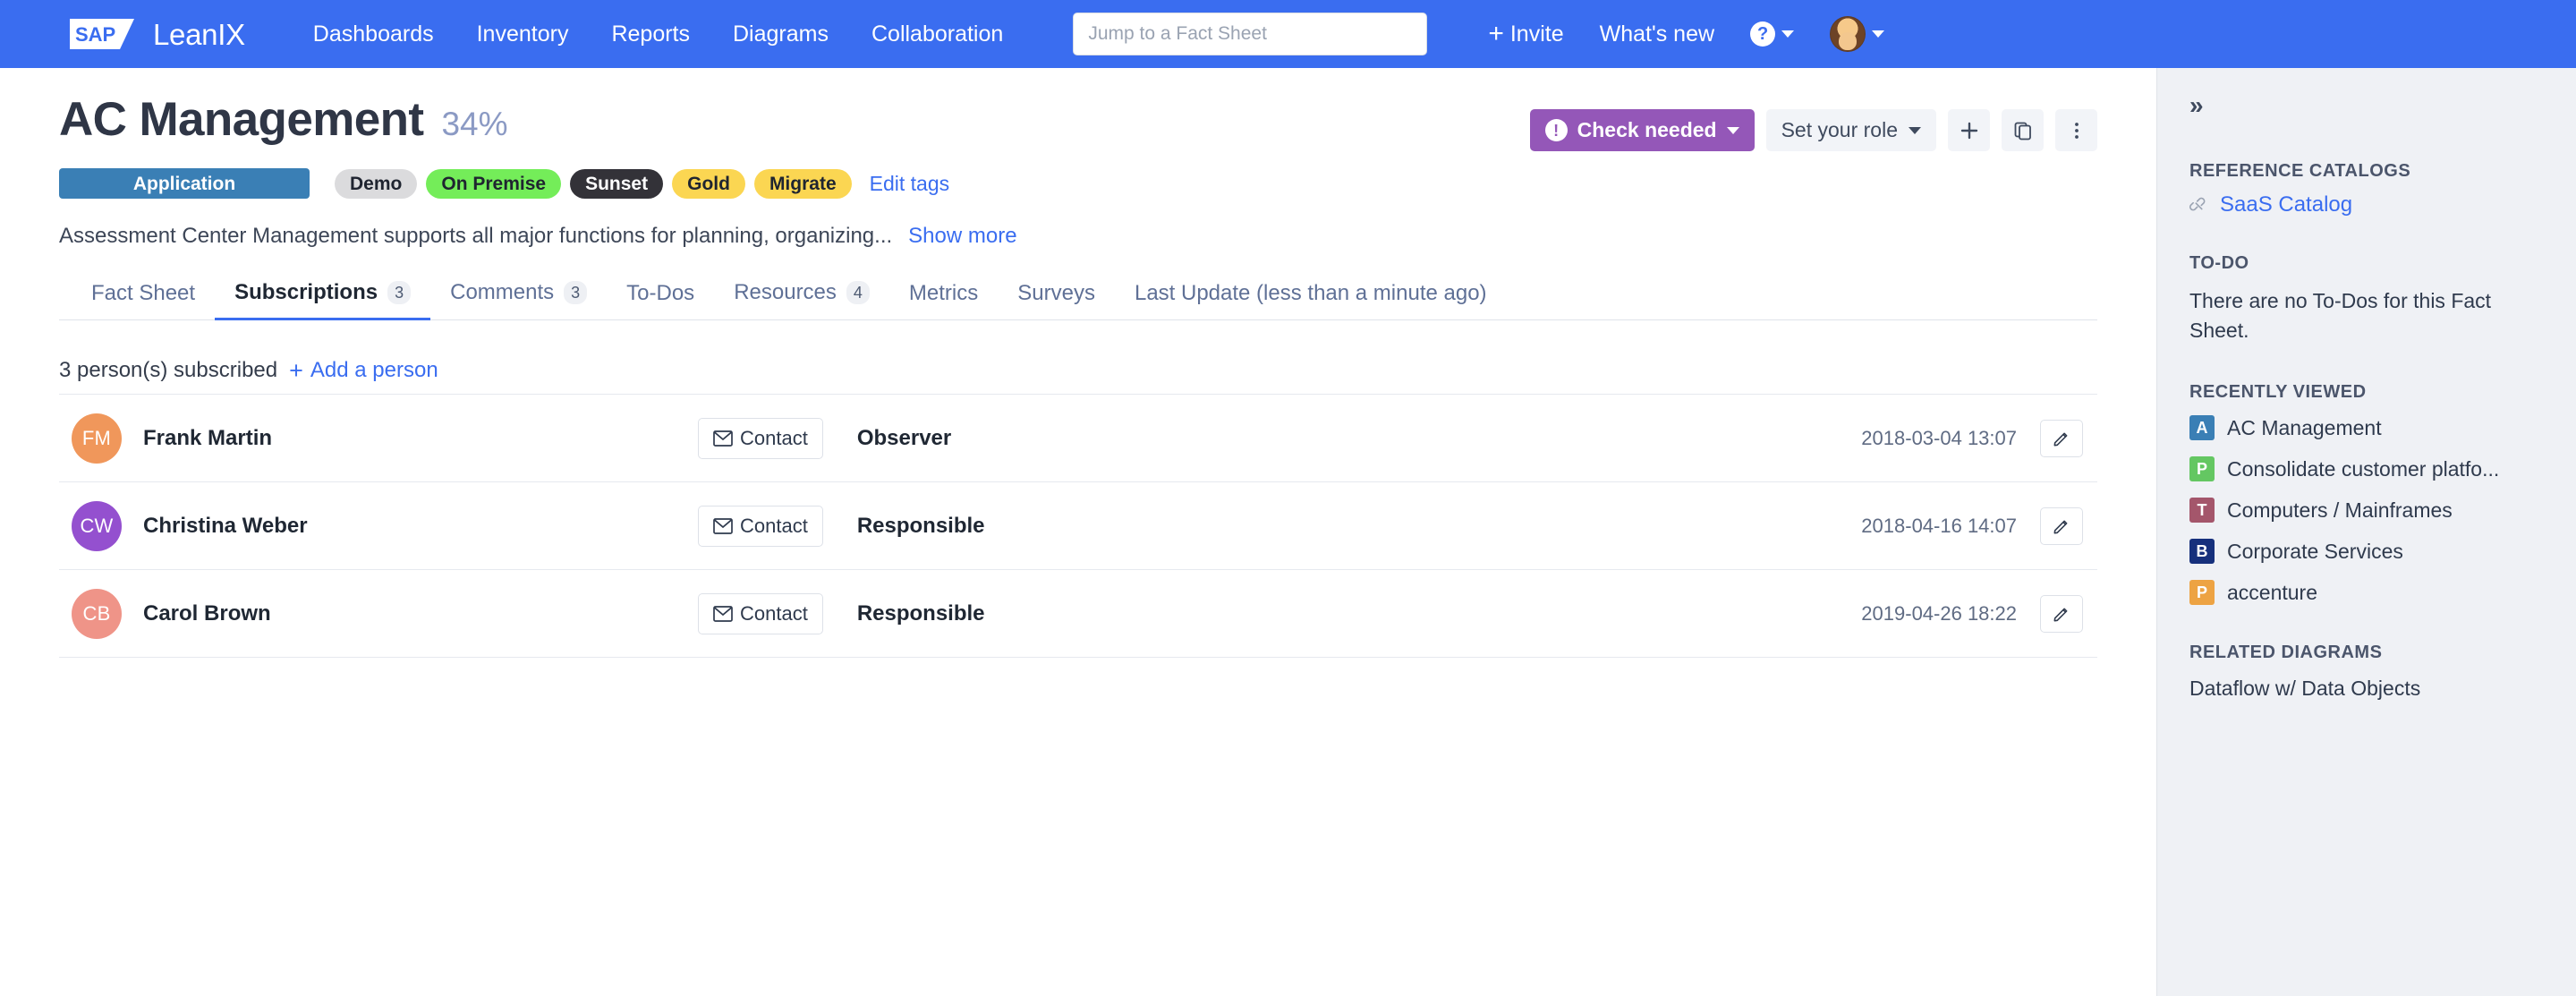 The width and height of the screenshot is (2576, 996). I want to click on related-diagram-link: Dataflow w/ Data Objects, so click(2366, 689).